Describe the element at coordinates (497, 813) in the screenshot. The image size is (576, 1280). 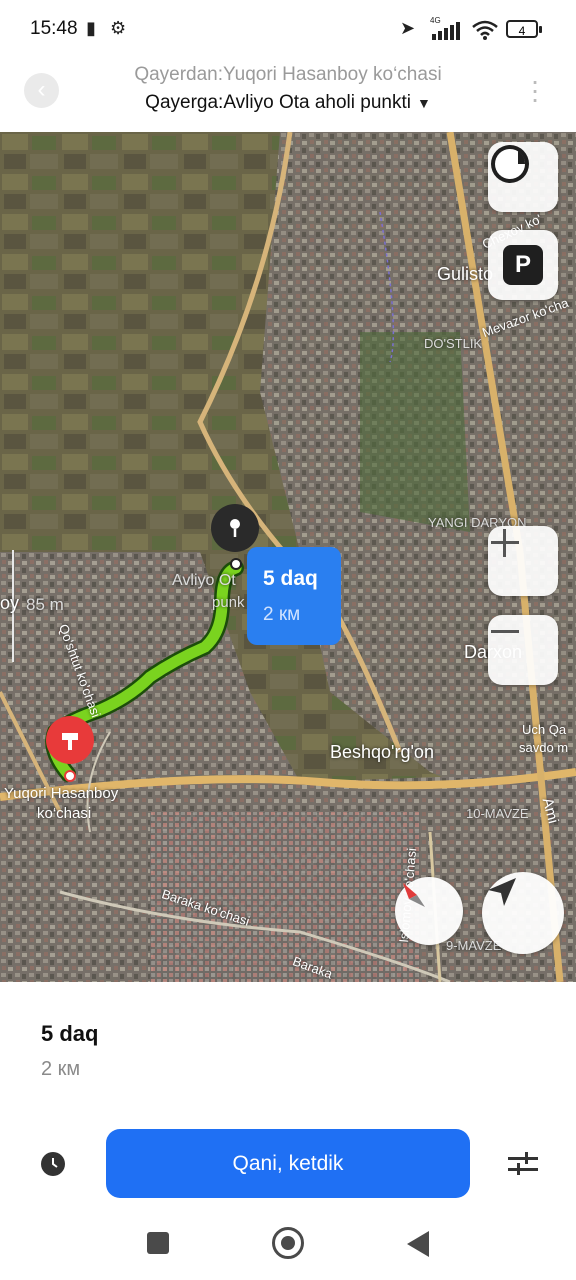
I see `map-label-10-mavze: 10-MAVZE` at that location.